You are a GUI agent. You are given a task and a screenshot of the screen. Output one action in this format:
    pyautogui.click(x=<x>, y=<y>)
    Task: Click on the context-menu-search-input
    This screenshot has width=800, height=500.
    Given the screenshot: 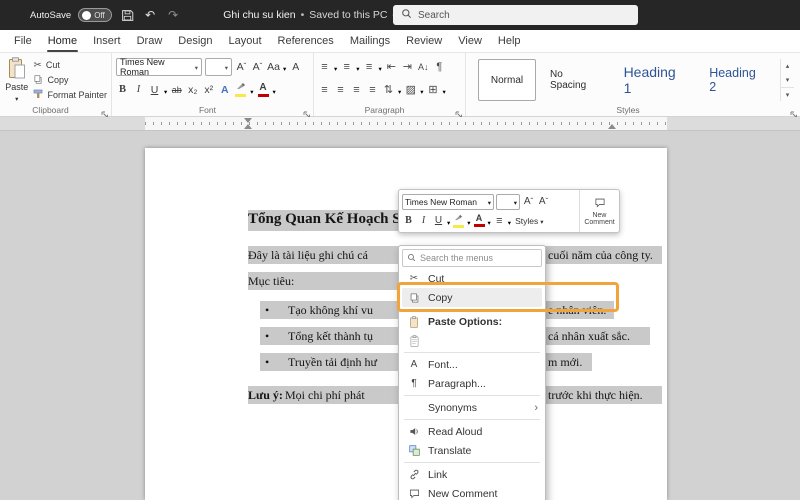 What is the action you would take?
    pyautogui.click(x=475, y=258)
    